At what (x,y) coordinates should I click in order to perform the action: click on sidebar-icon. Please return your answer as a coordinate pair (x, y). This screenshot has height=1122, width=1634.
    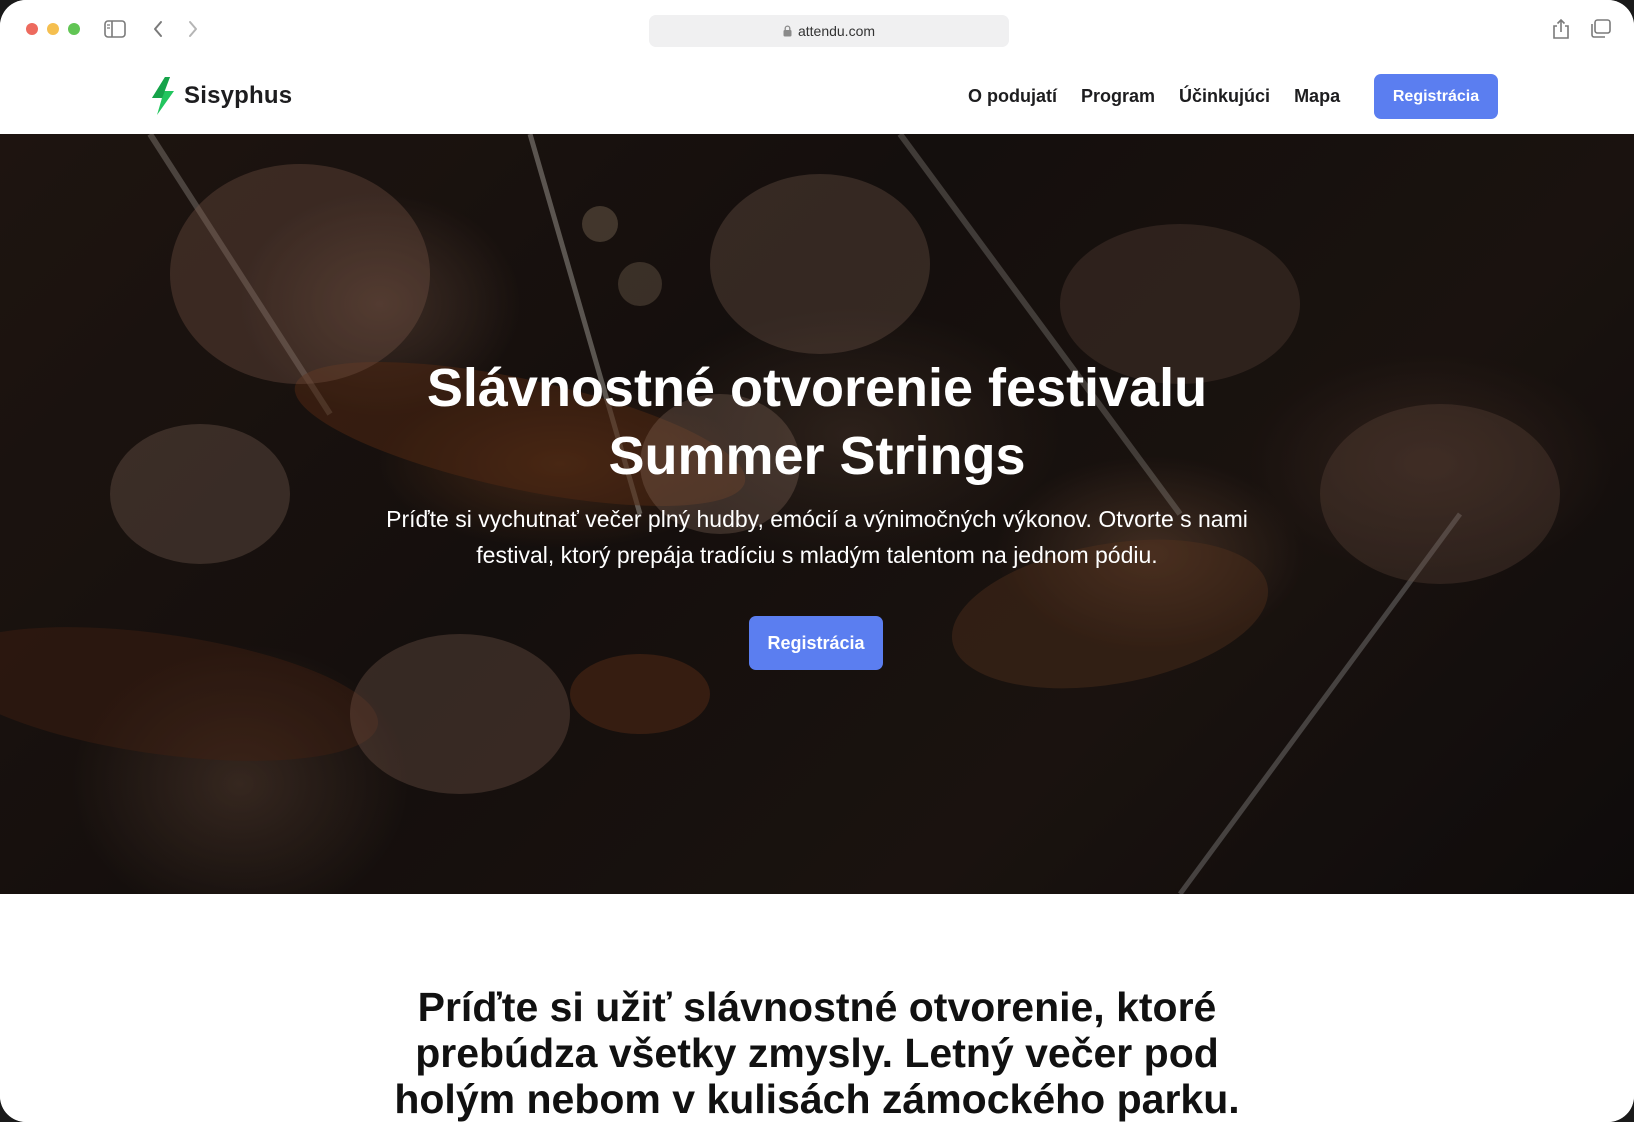
    Looking at the image, I should click on (115, 29).